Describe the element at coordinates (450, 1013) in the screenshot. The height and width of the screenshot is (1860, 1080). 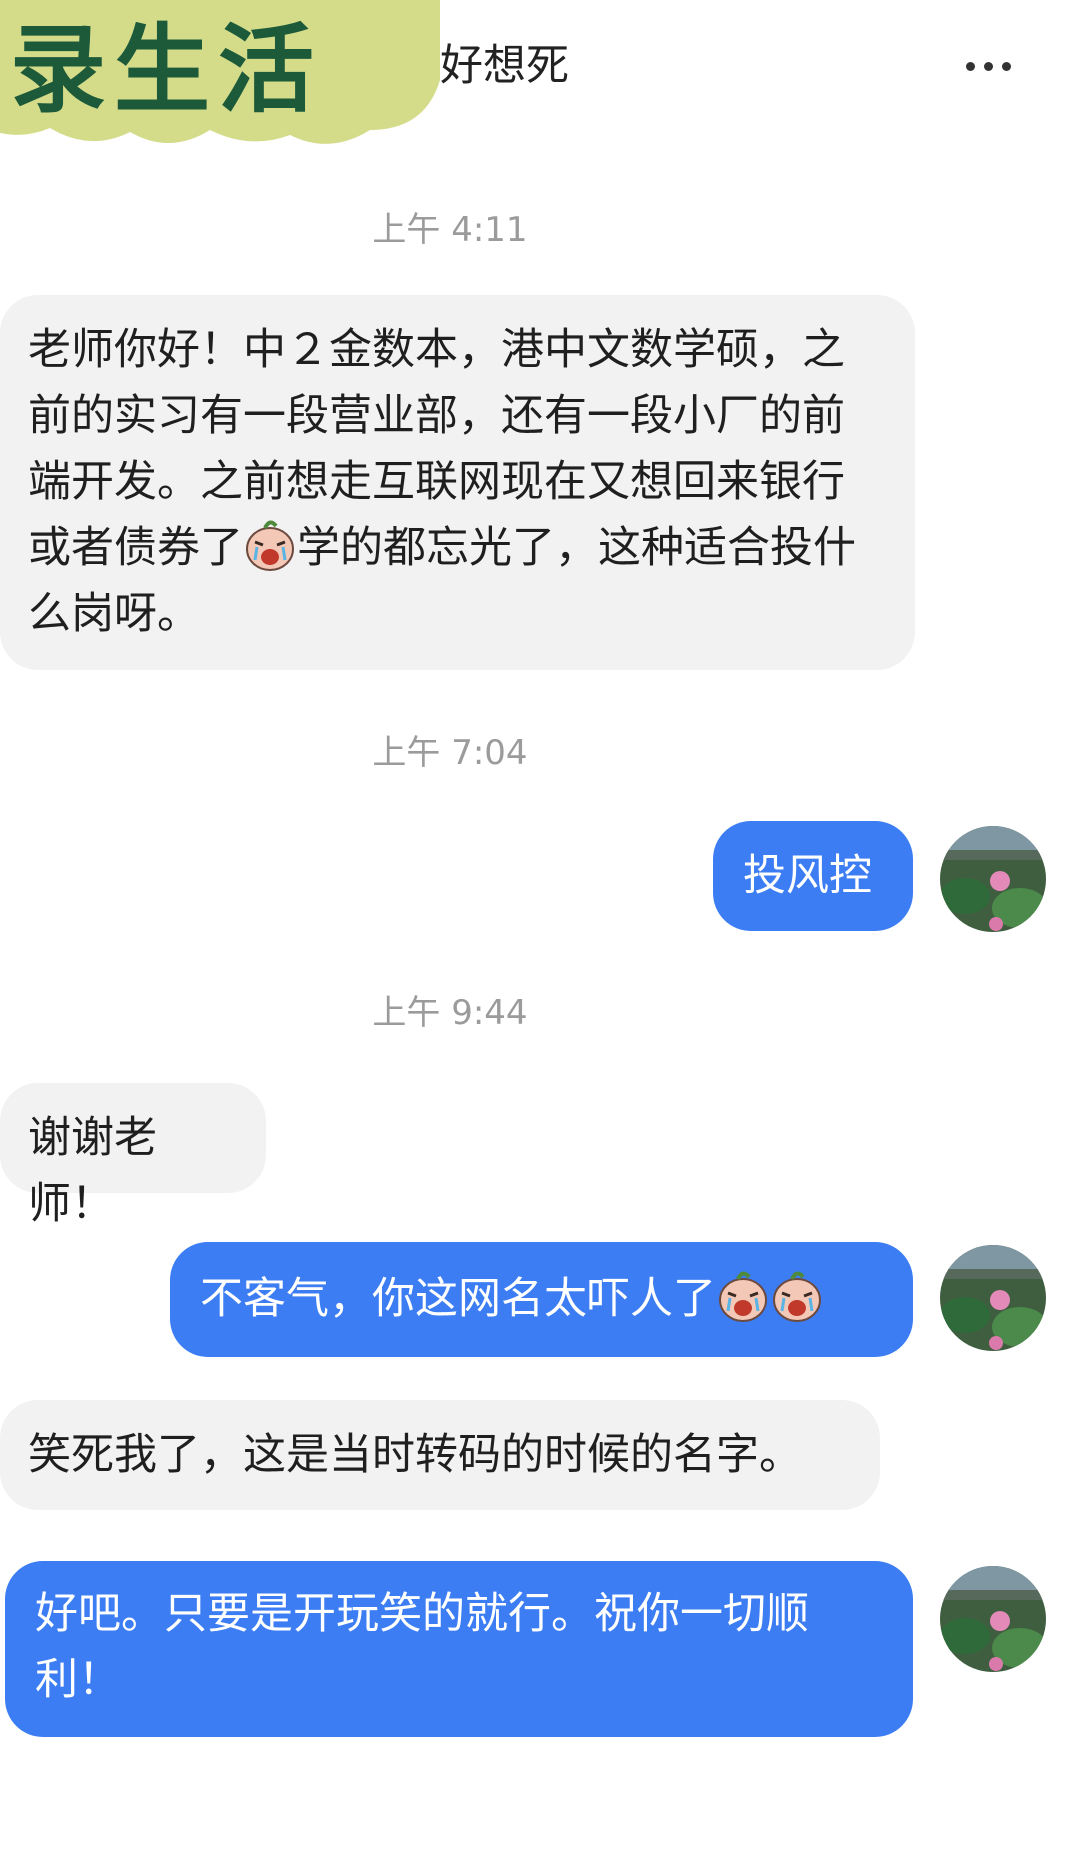
I see `timestamp: 上午 9:44` at that location.